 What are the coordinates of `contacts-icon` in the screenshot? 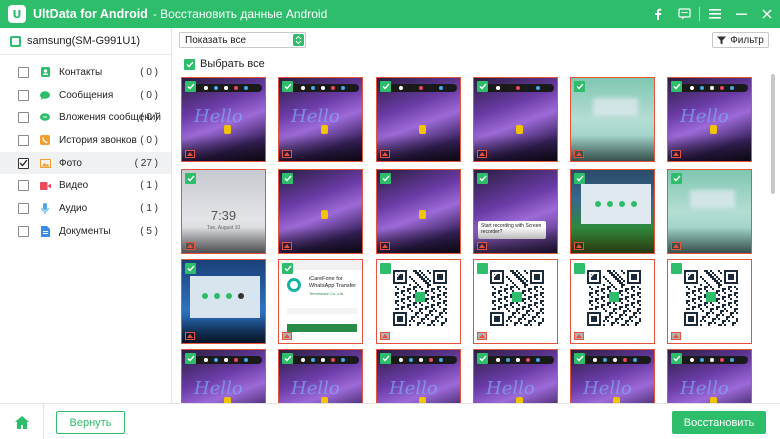 It's located at (45, 72).